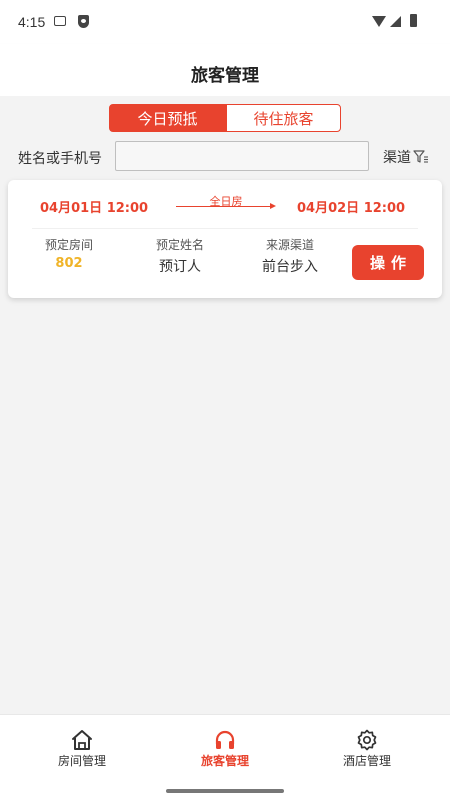  I want to click on source-value: 前台步入, so click(290, 267).